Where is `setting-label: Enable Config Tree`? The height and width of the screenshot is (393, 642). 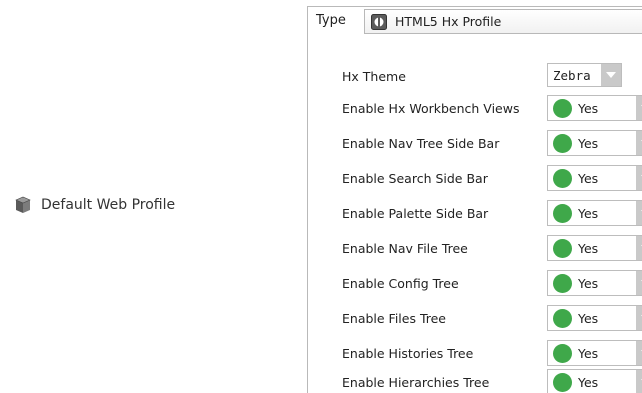
setting-label: Enable Config Tree is located at coordinates (400, 283).